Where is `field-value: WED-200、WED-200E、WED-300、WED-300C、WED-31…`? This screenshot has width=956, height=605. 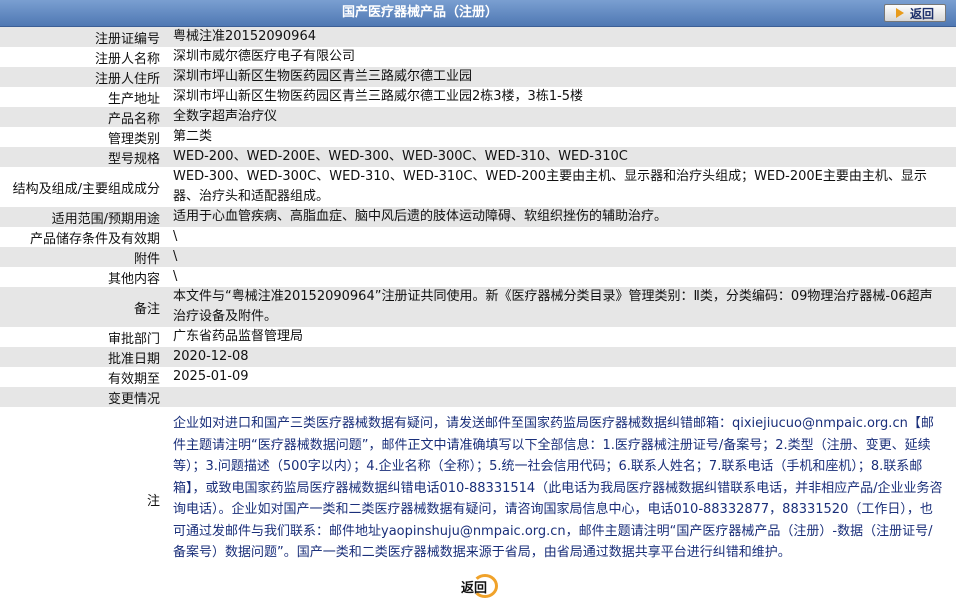 field-value: WED-200、WED-200E、WED-300、WED-300C、WED-31… is located at coordinates (560, 157).